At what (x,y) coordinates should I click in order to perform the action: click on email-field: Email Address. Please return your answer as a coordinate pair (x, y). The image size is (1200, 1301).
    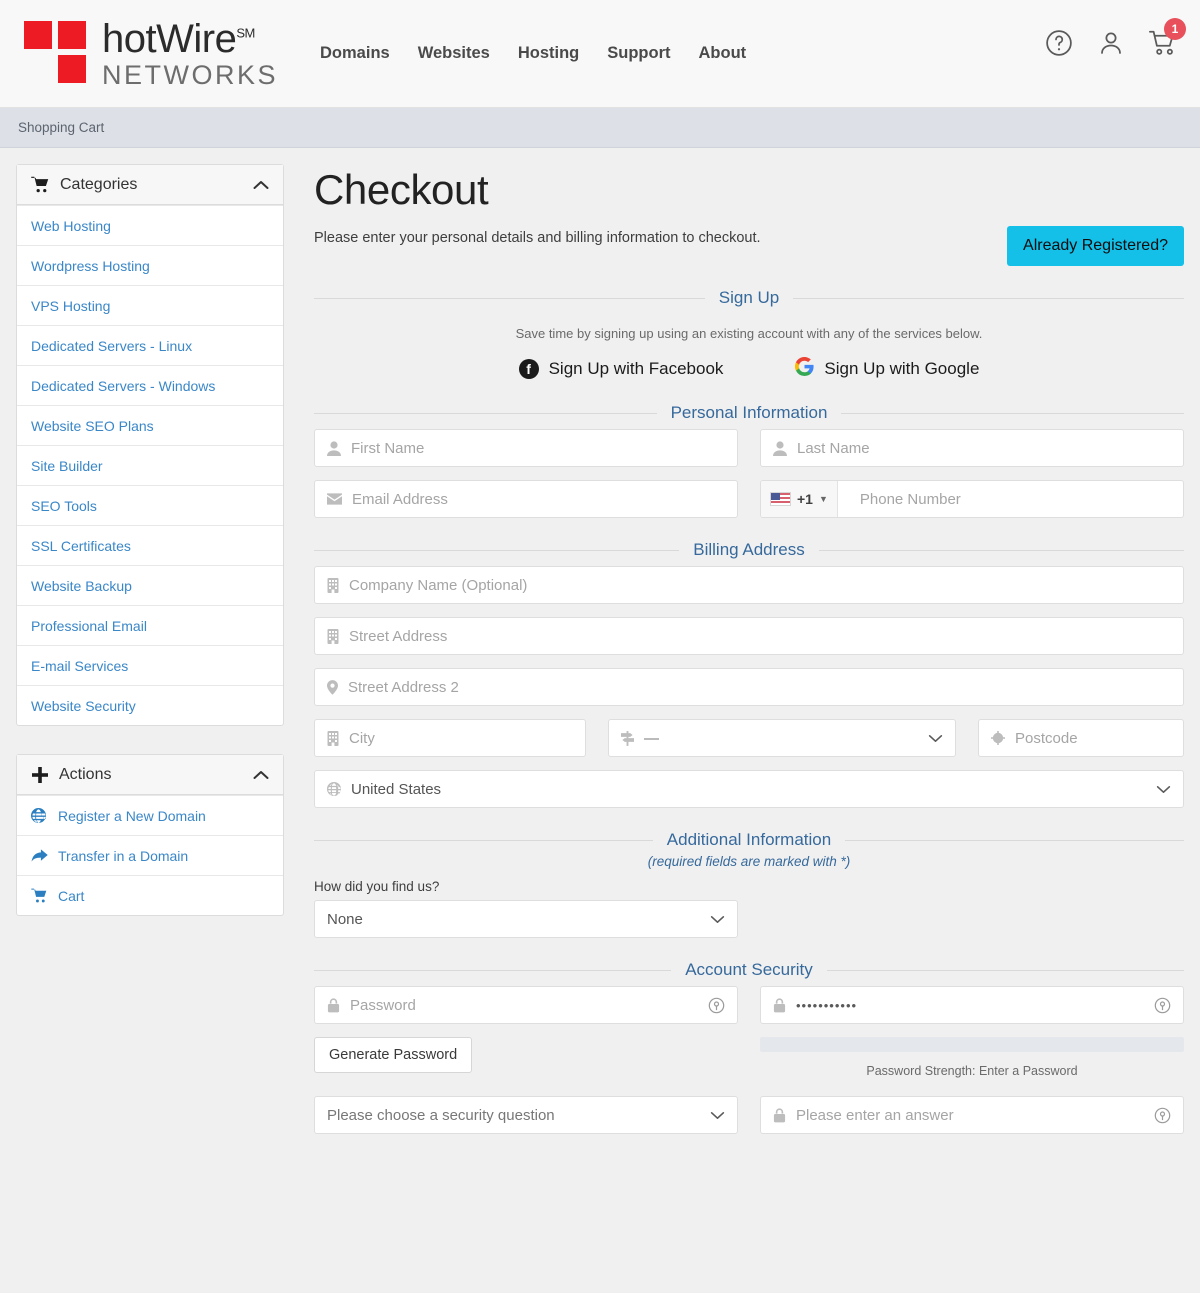
    Looking at the image, I should click on (526, 499).